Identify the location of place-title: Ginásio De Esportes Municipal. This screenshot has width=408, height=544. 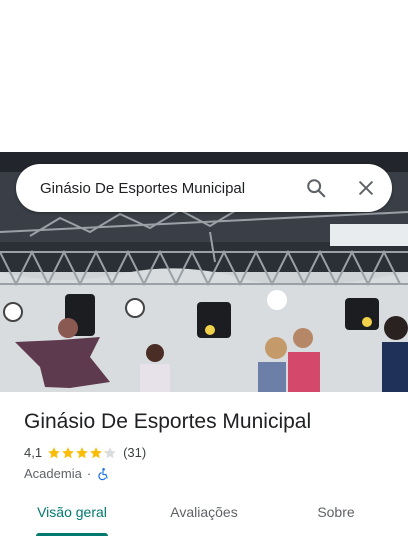
(168, 421).